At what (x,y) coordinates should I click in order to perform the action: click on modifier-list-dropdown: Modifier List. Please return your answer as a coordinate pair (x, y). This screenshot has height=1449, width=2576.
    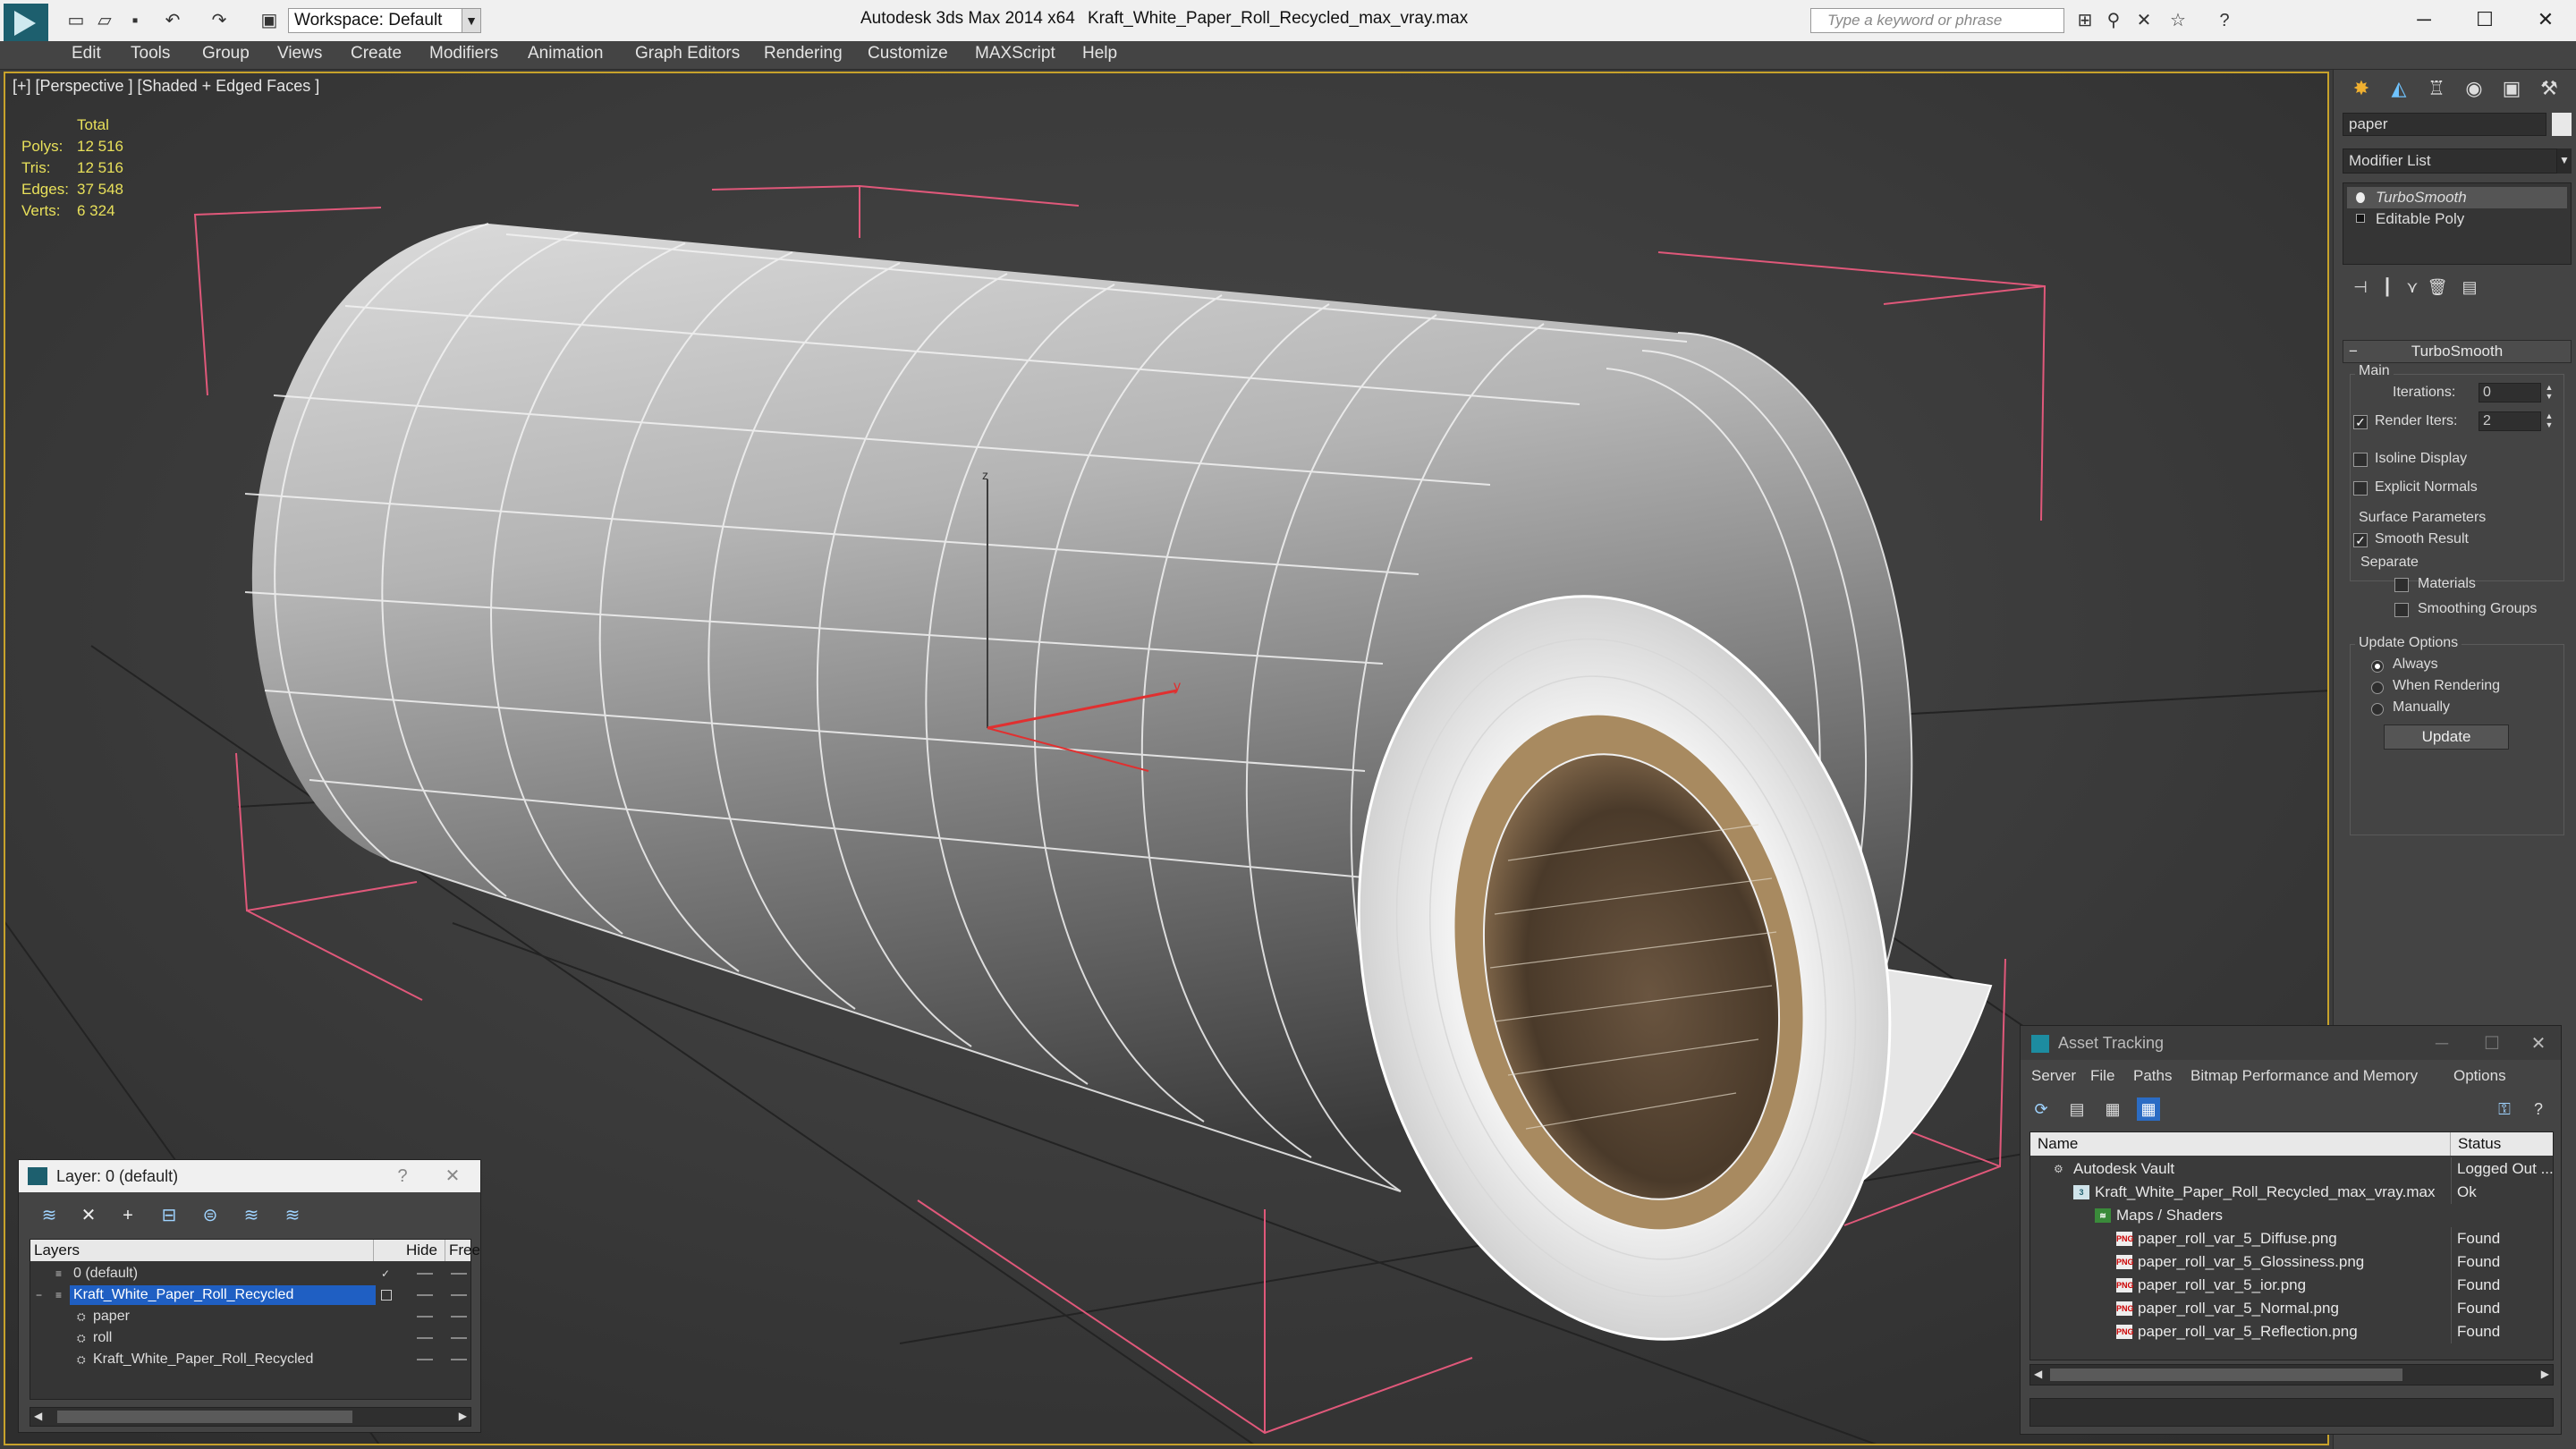
    Looking at the image, I should click on (2450, 161).